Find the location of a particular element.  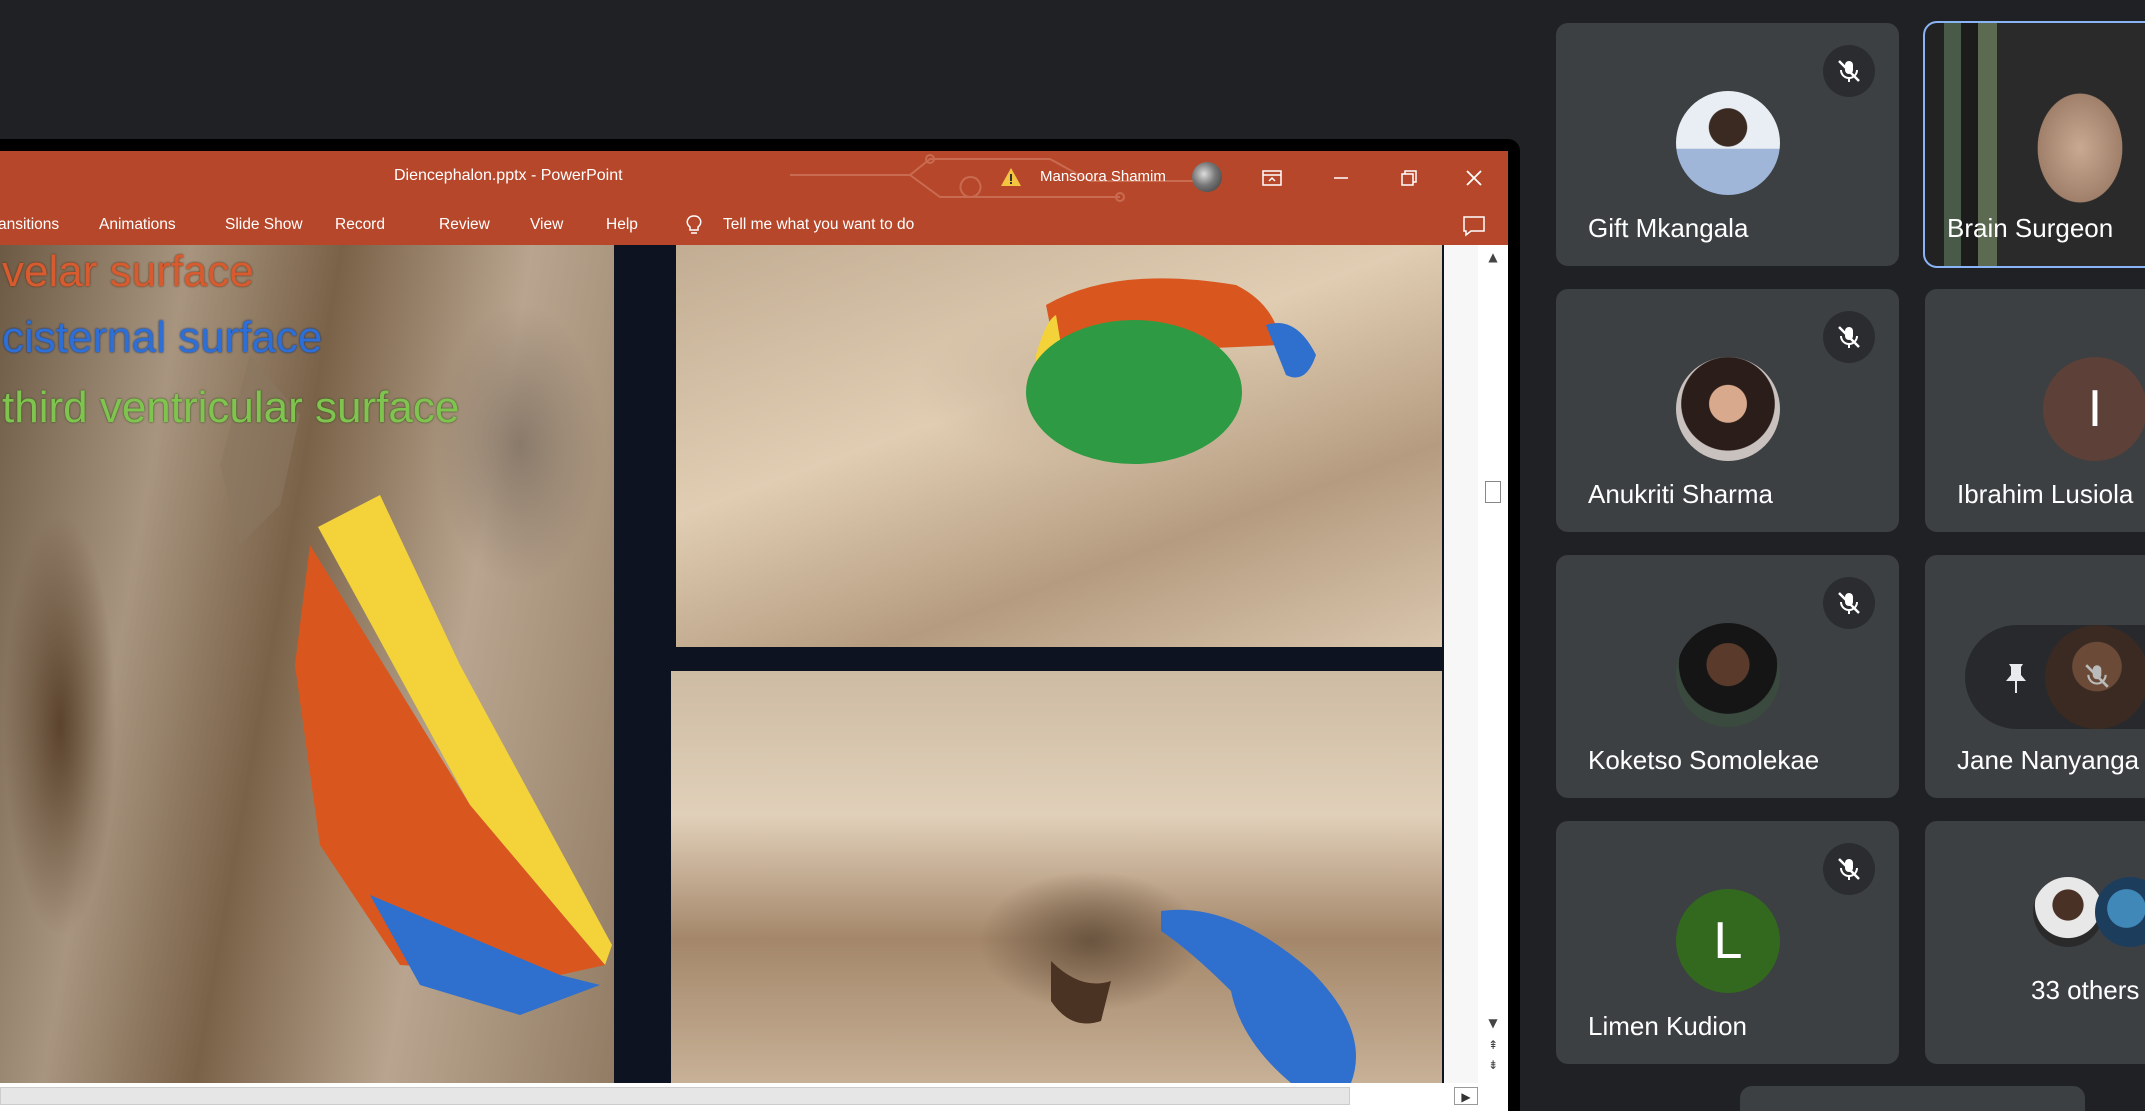

avatar: L is located at coordinates (1728, 941).